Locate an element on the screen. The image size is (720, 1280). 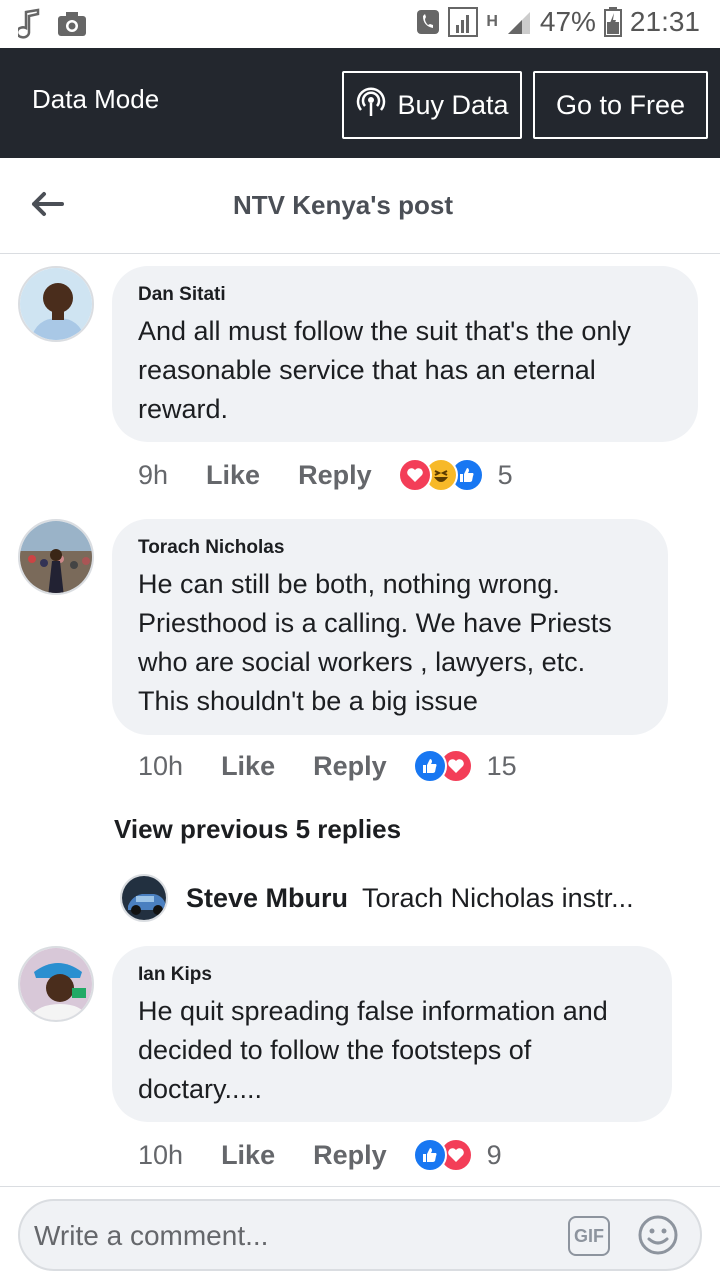
reply-author: Steve Mburu is located at coordinates (267, 897).